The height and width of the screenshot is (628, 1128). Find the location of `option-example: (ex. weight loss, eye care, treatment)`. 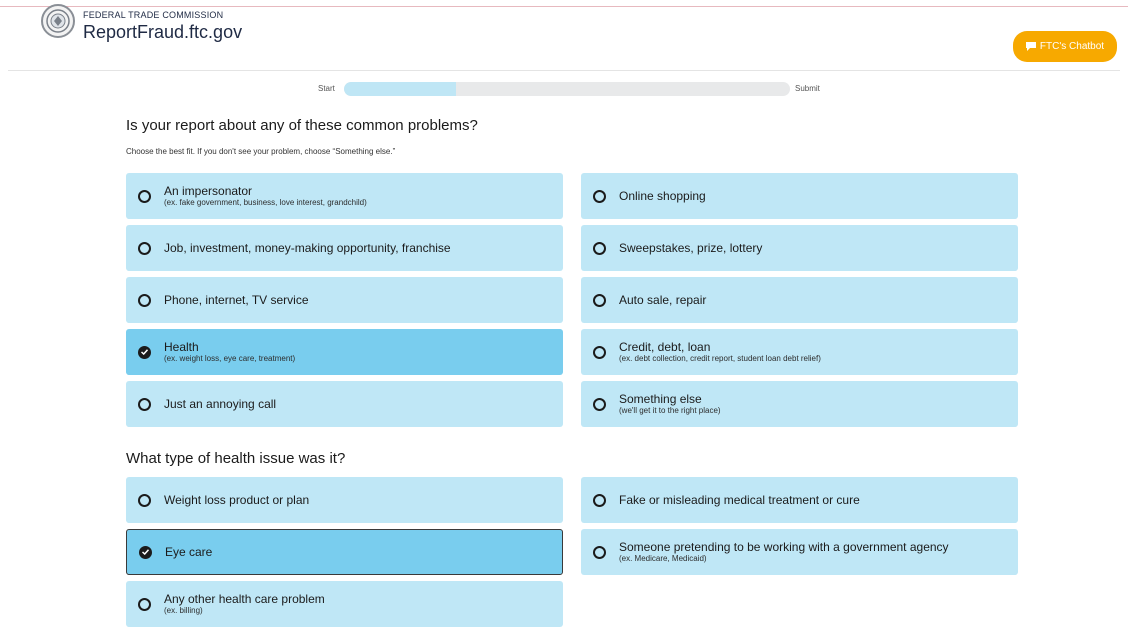

option-example: (ex. weight loss, eye care, treatment) is located at coordinates (230, 358).